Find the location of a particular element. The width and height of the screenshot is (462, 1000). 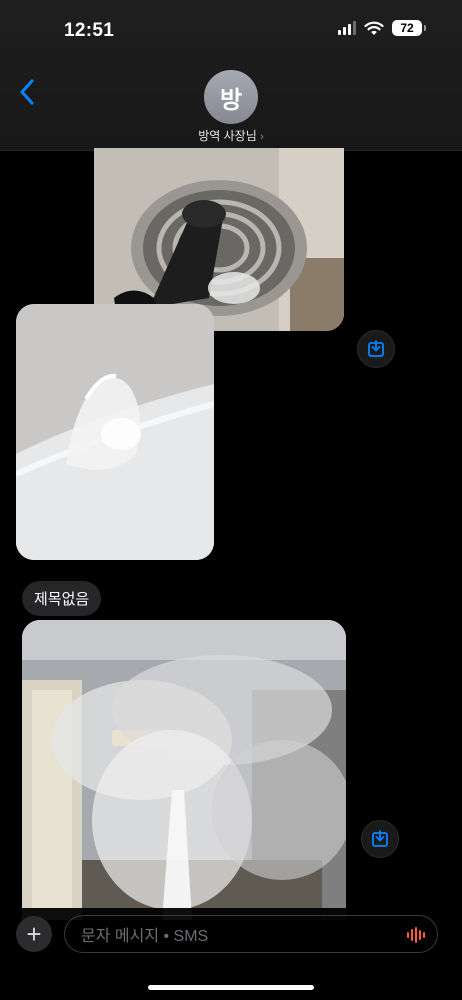

message-input-placeholder: 문자 메시지 • SMS is located at coordinates (145, 936).